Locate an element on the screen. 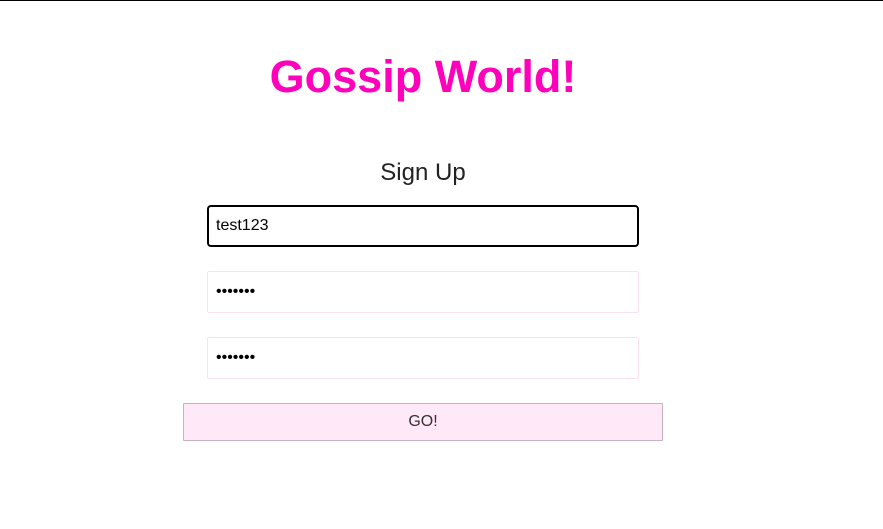 The width and height of the screenshot is (883, 529). confirm-password-input is located at coordinates (423, 358).